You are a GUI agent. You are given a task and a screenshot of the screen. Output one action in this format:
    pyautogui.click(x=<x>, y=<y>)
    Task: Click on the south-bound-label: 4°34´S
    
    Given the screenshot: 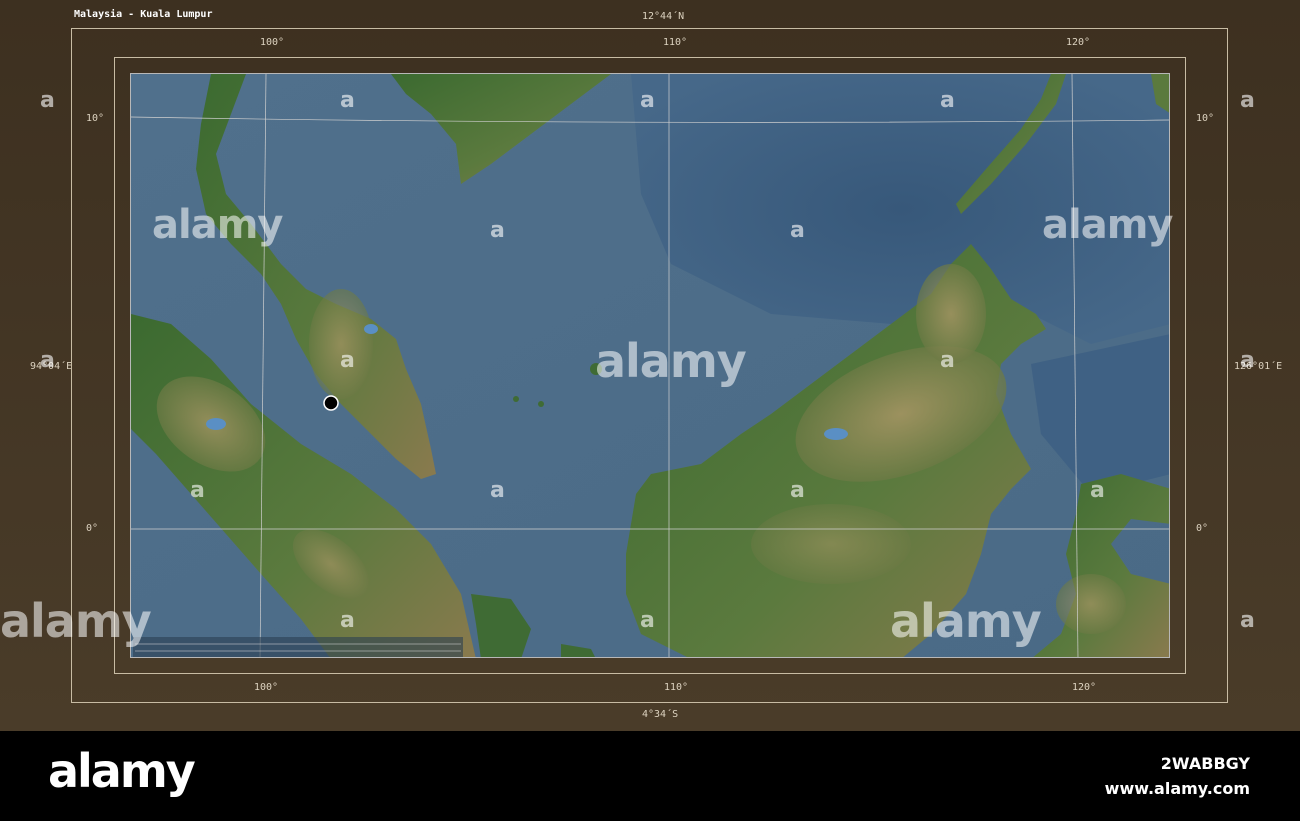 What is the action you would take?
    pyautogui.click(x=660, y=714)
    